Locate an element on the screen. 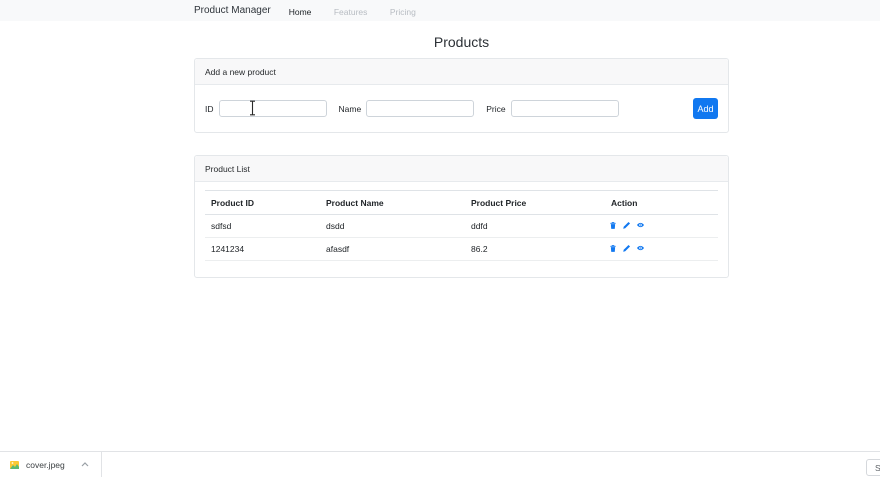  cell-product-id: 1241234 is located at coordinates (262, 249).